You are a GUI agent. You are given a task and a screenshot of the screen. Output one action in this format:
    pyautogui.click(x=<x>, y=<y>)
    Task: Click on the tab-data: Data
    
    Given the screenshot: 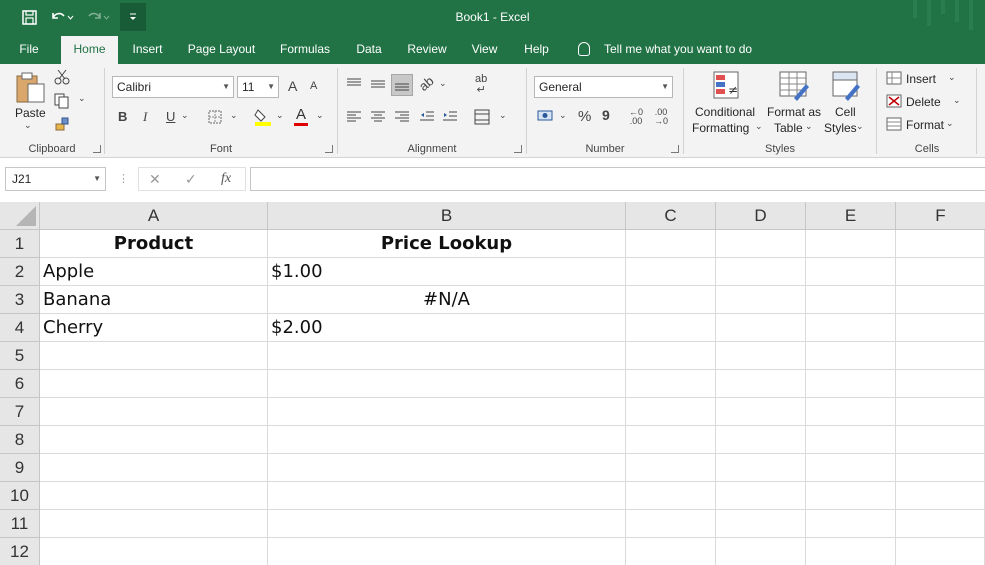 What is the action you would take?
    pyautogui.click(x=369, y=49)
    